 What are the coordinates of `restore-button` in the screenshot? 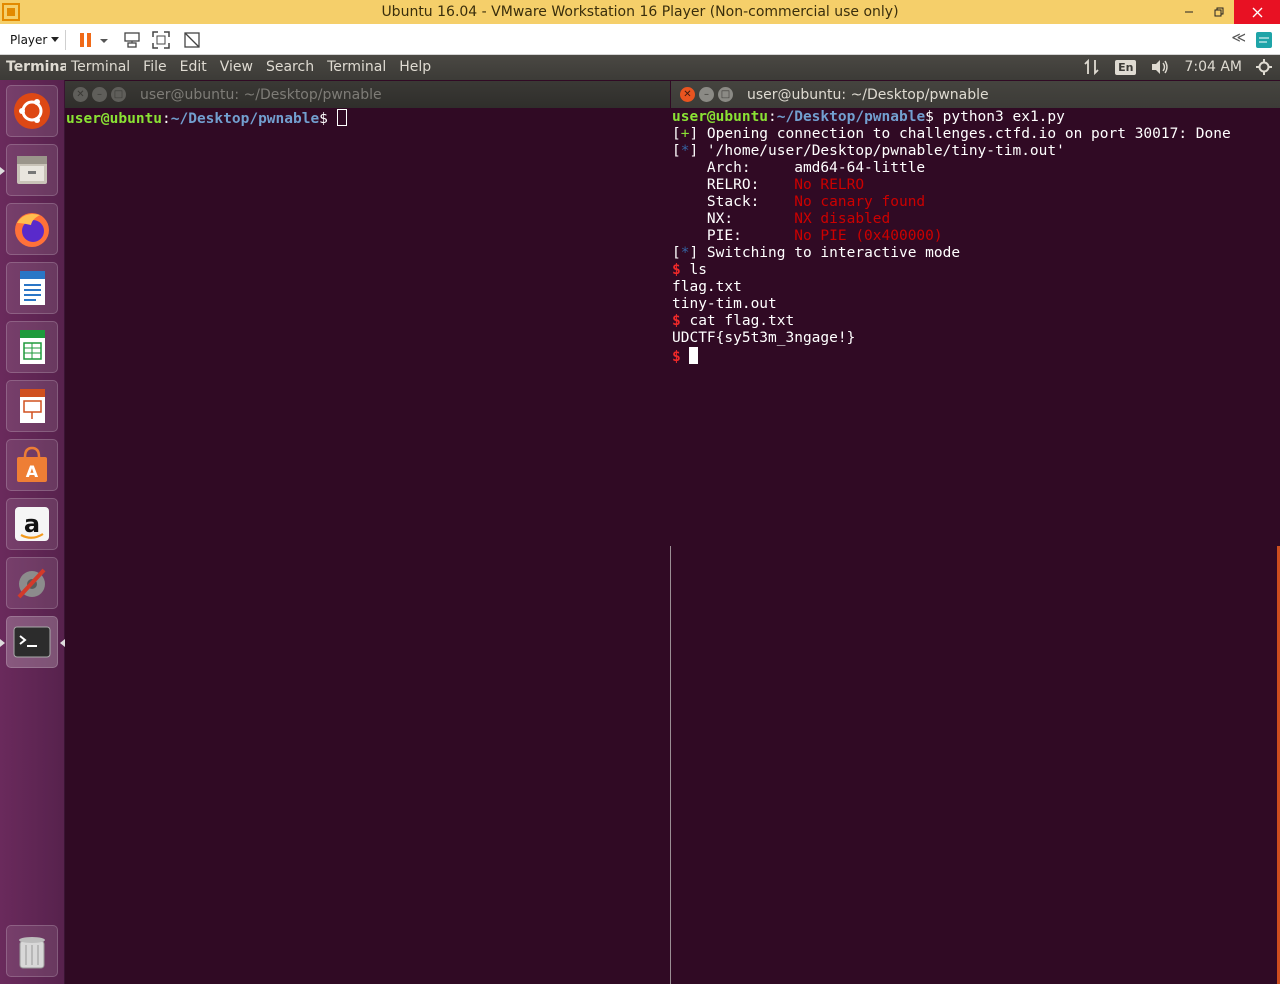 It's located at (1219, 12).